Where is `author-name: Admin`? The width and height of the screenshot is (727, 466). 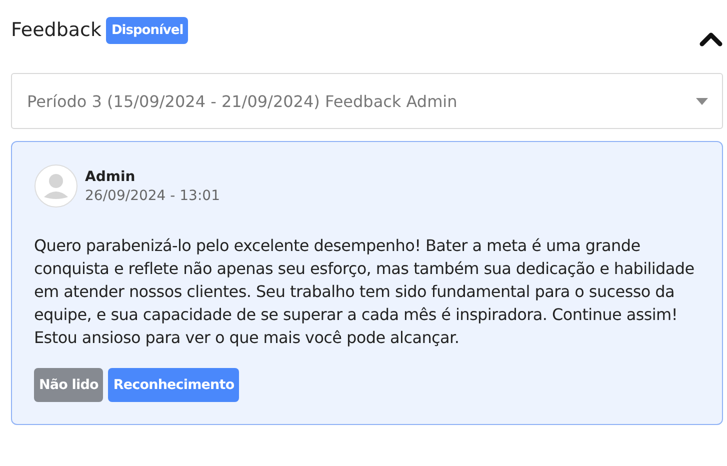 author-name: Admin is located at coordinates (110, 176).